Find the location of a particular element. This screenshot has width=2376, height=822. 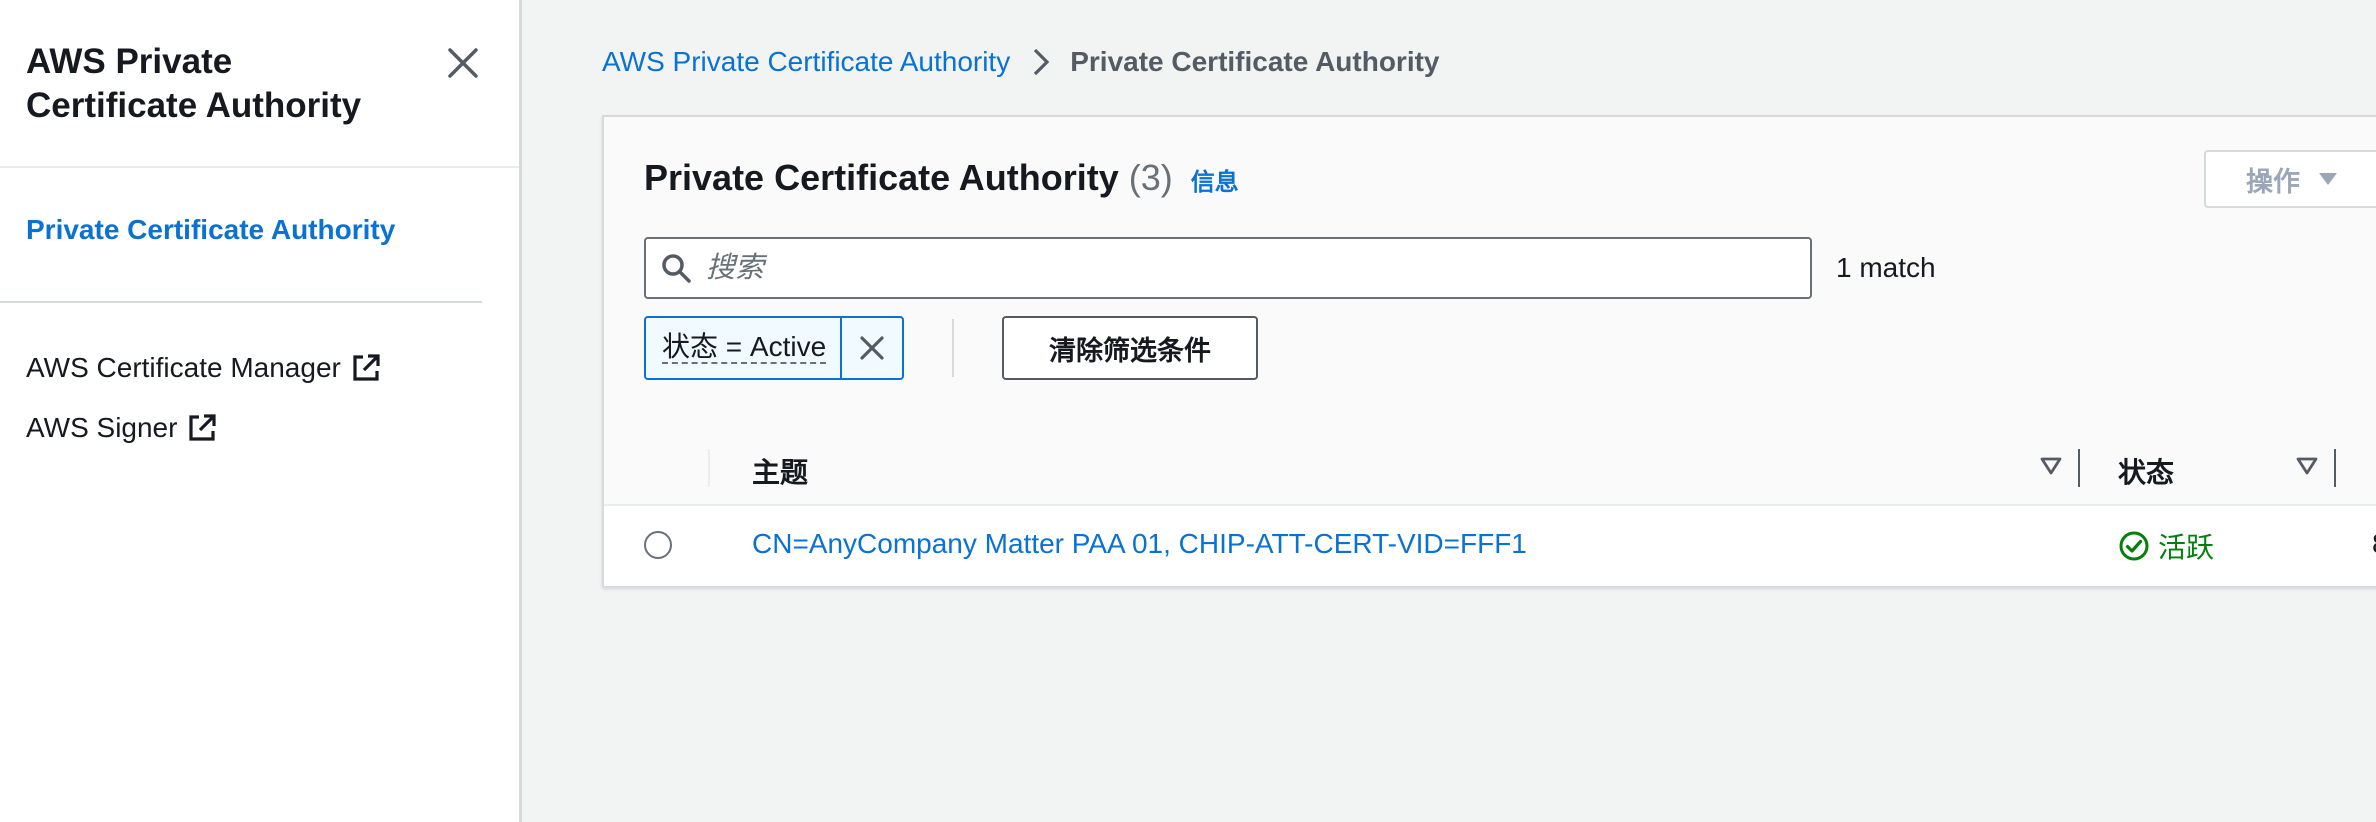

status-badge: 活跃 is located at coordinates (2166, 546).